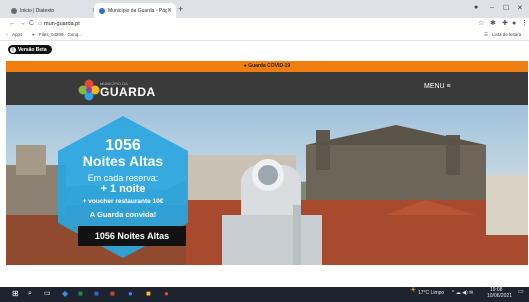  Describe the element at coordinates (123, 161) in the screenshot. I see `promo-title-text: Noites Altas` at that location.